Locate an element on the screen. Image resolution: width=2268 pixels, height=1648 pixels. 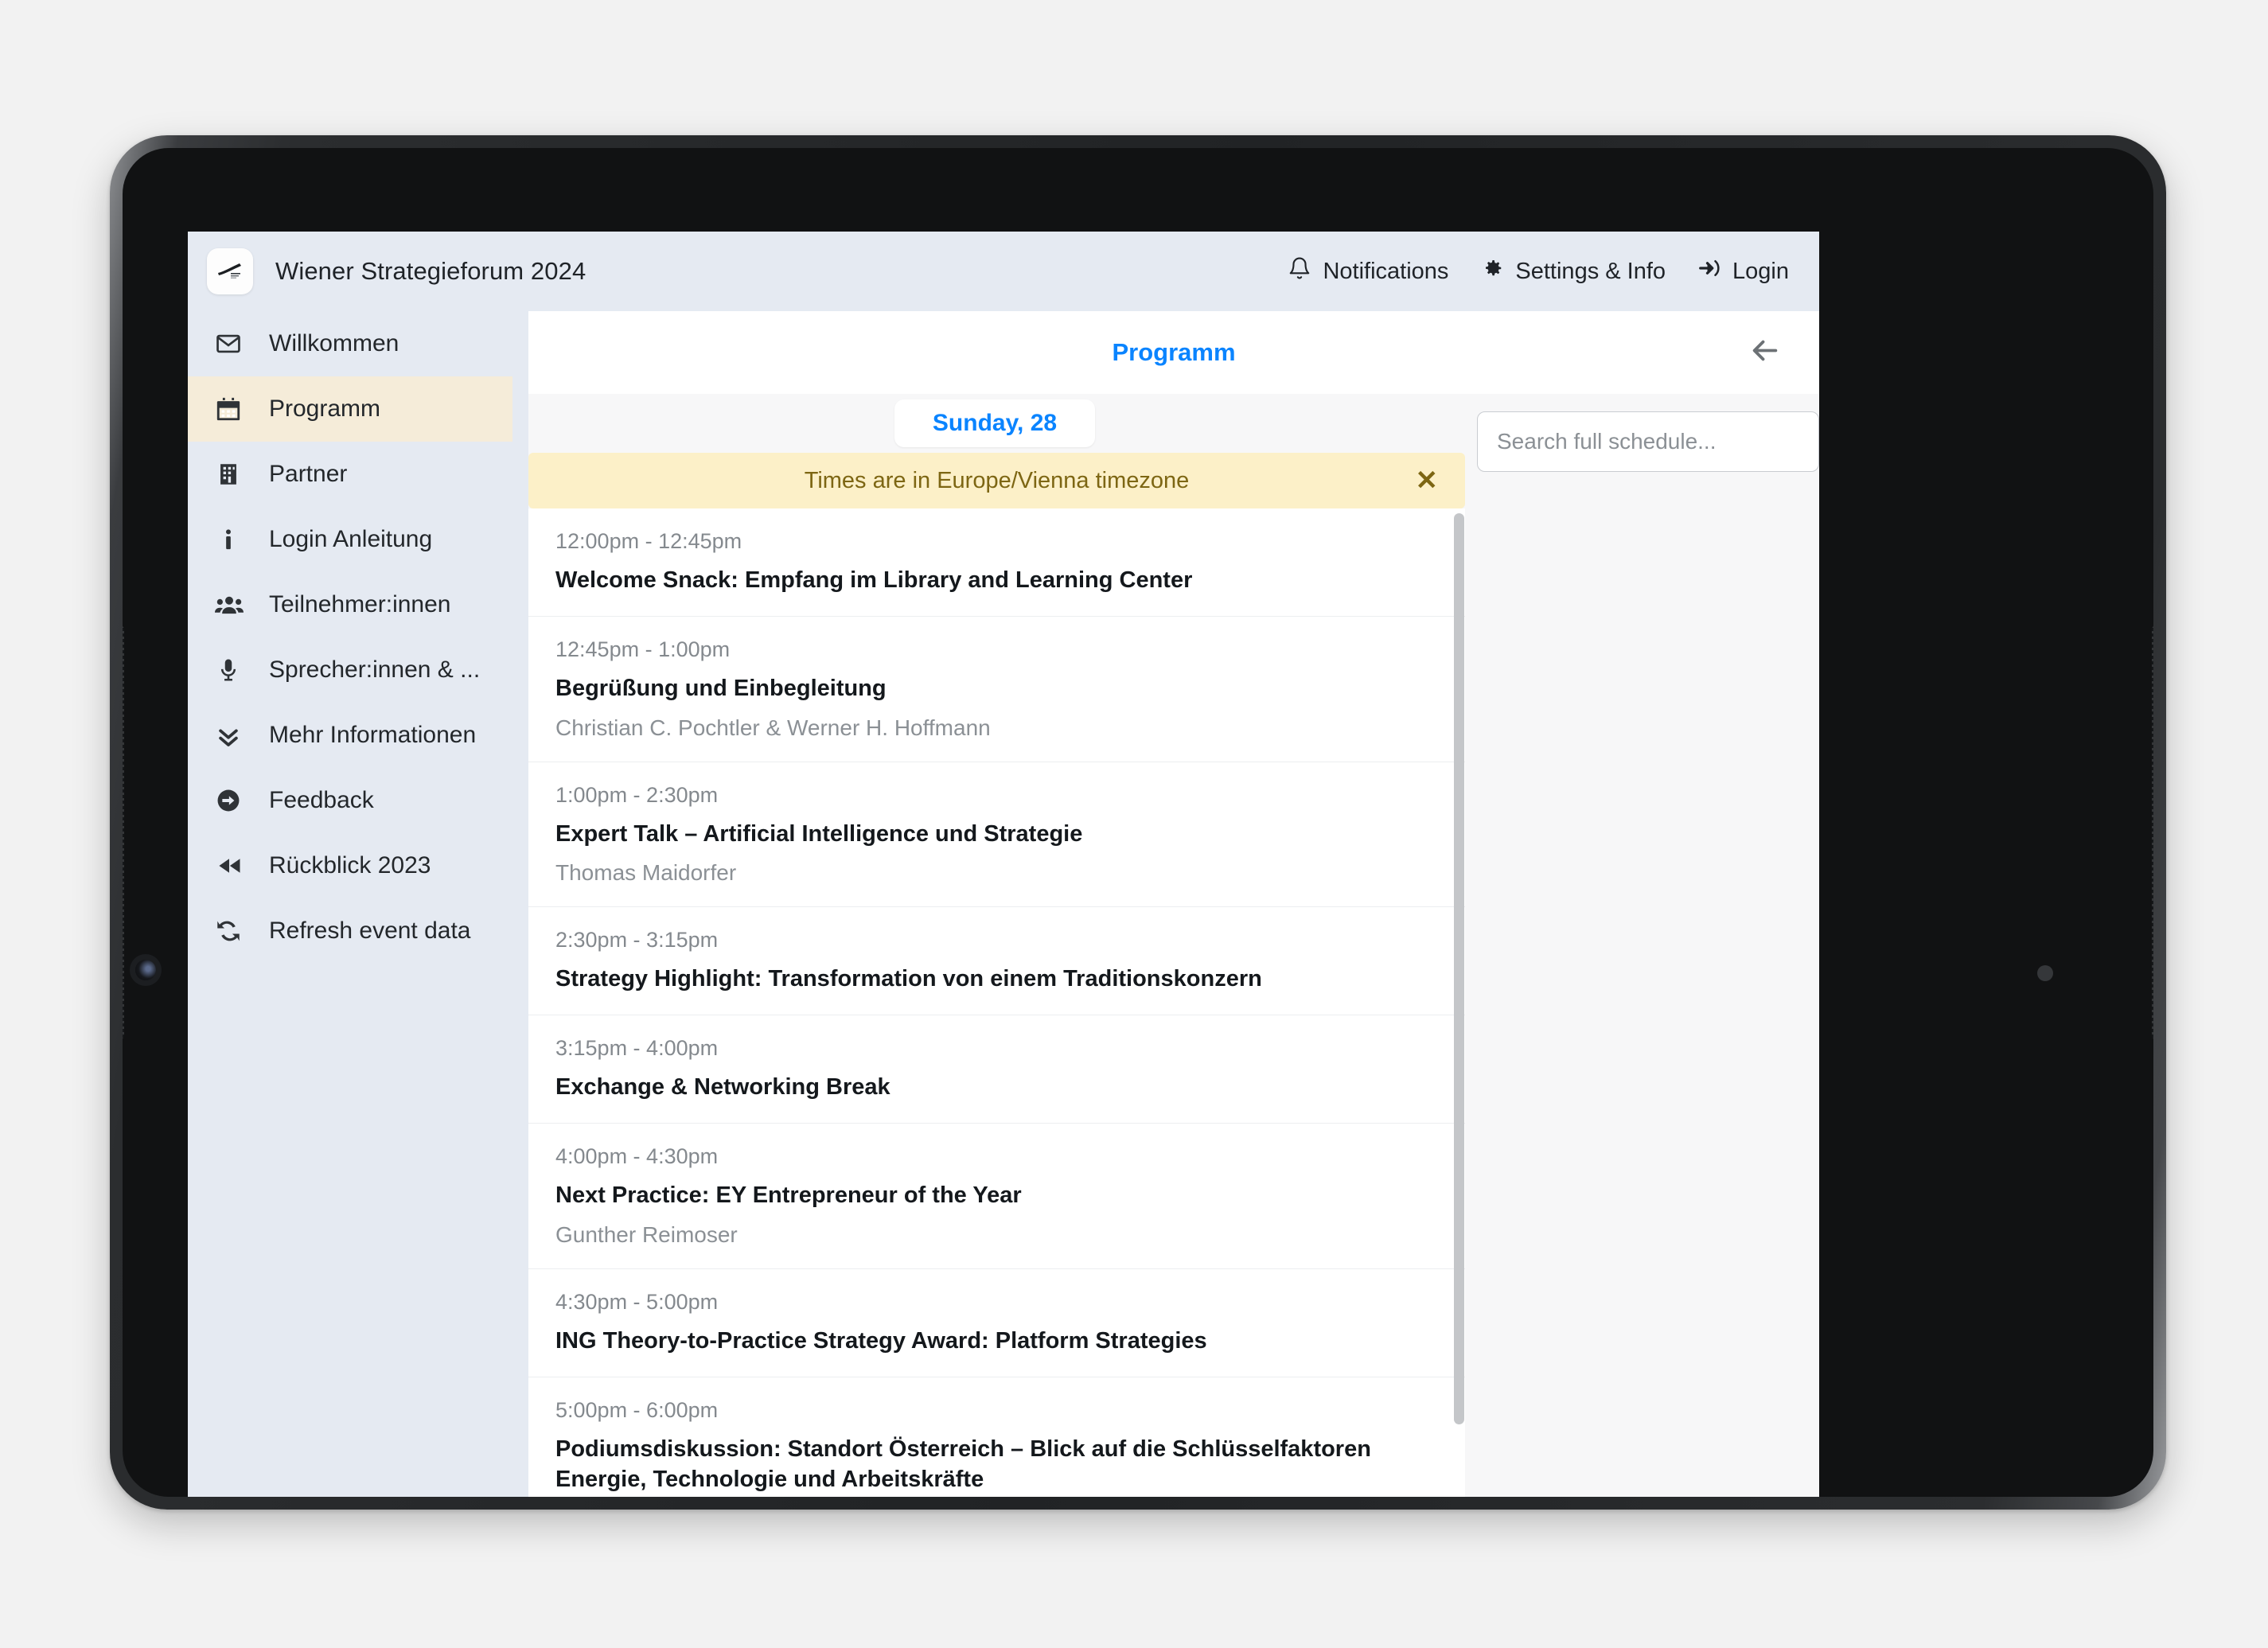
session-time: 2:30pm - 3:15pm is located at coordinates (637, 939).